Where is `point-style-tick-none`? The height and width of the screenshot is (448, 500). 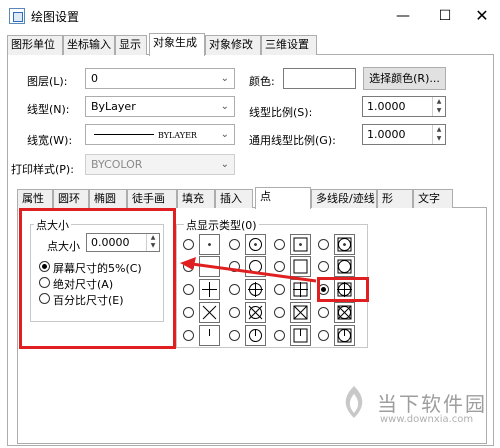 point-style-tick-none is located at coordinates (209, 335).